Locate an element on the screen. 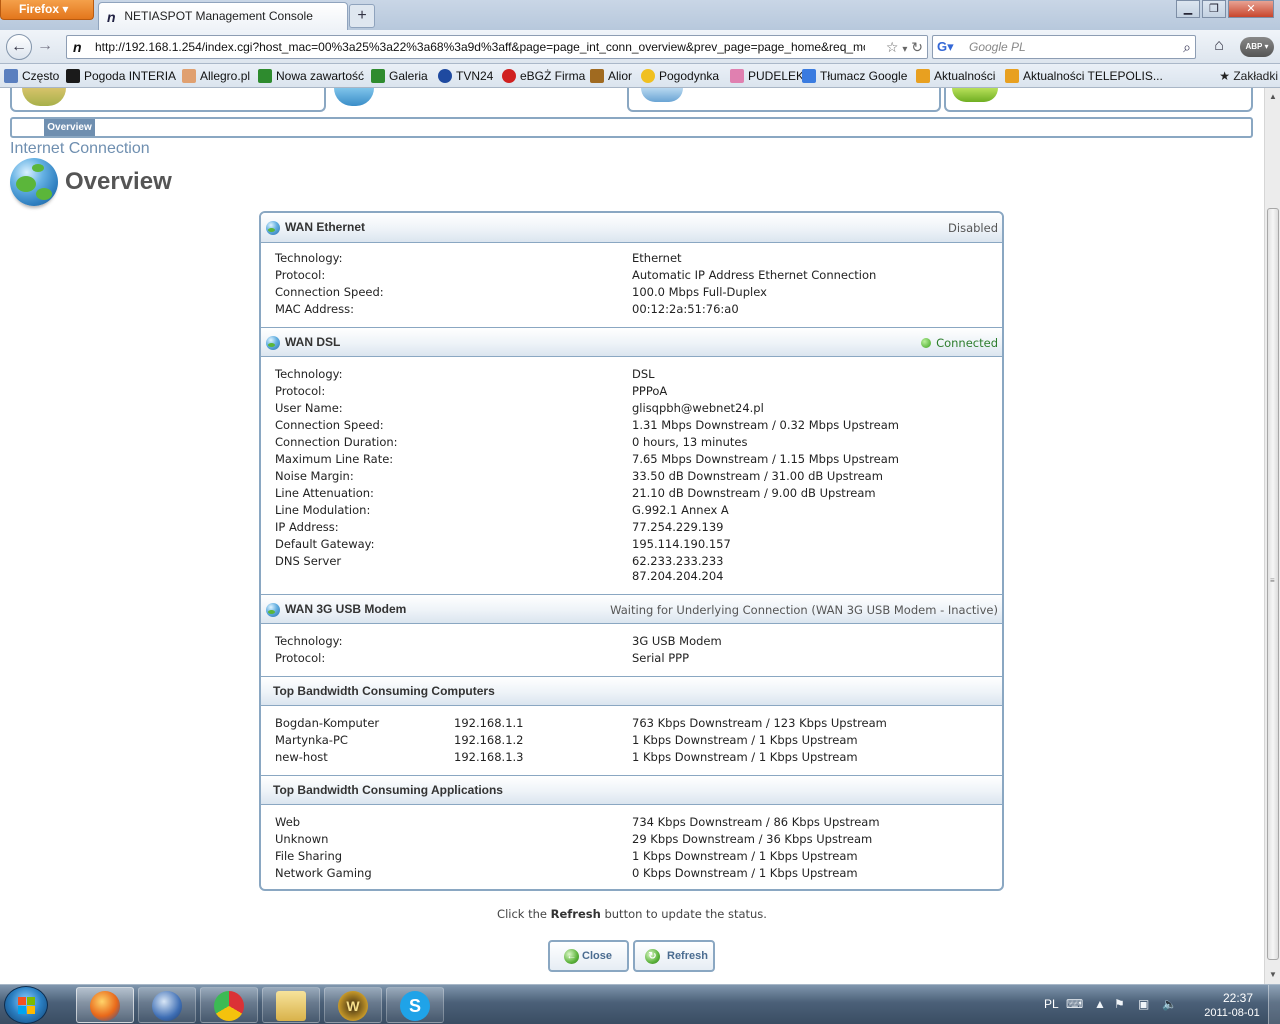 This screenshot has width=1280, height=1024. network-icon: ▣ is located at coordinates (1143, 1004).